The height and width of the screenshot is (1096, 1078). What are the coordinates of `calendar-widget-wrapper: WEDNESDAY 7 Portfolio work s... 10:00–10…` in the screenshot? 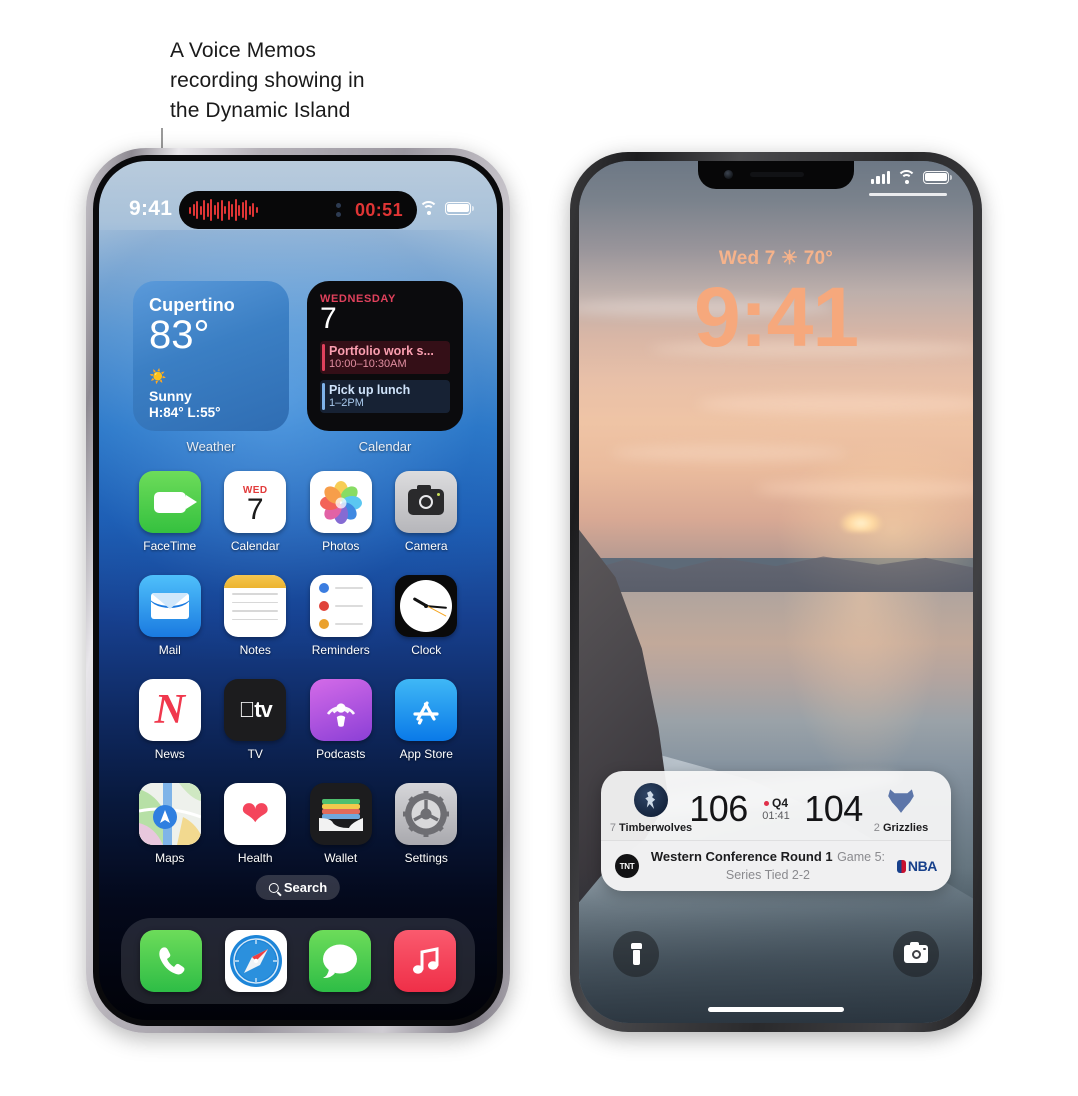 It's located at (385, 367).